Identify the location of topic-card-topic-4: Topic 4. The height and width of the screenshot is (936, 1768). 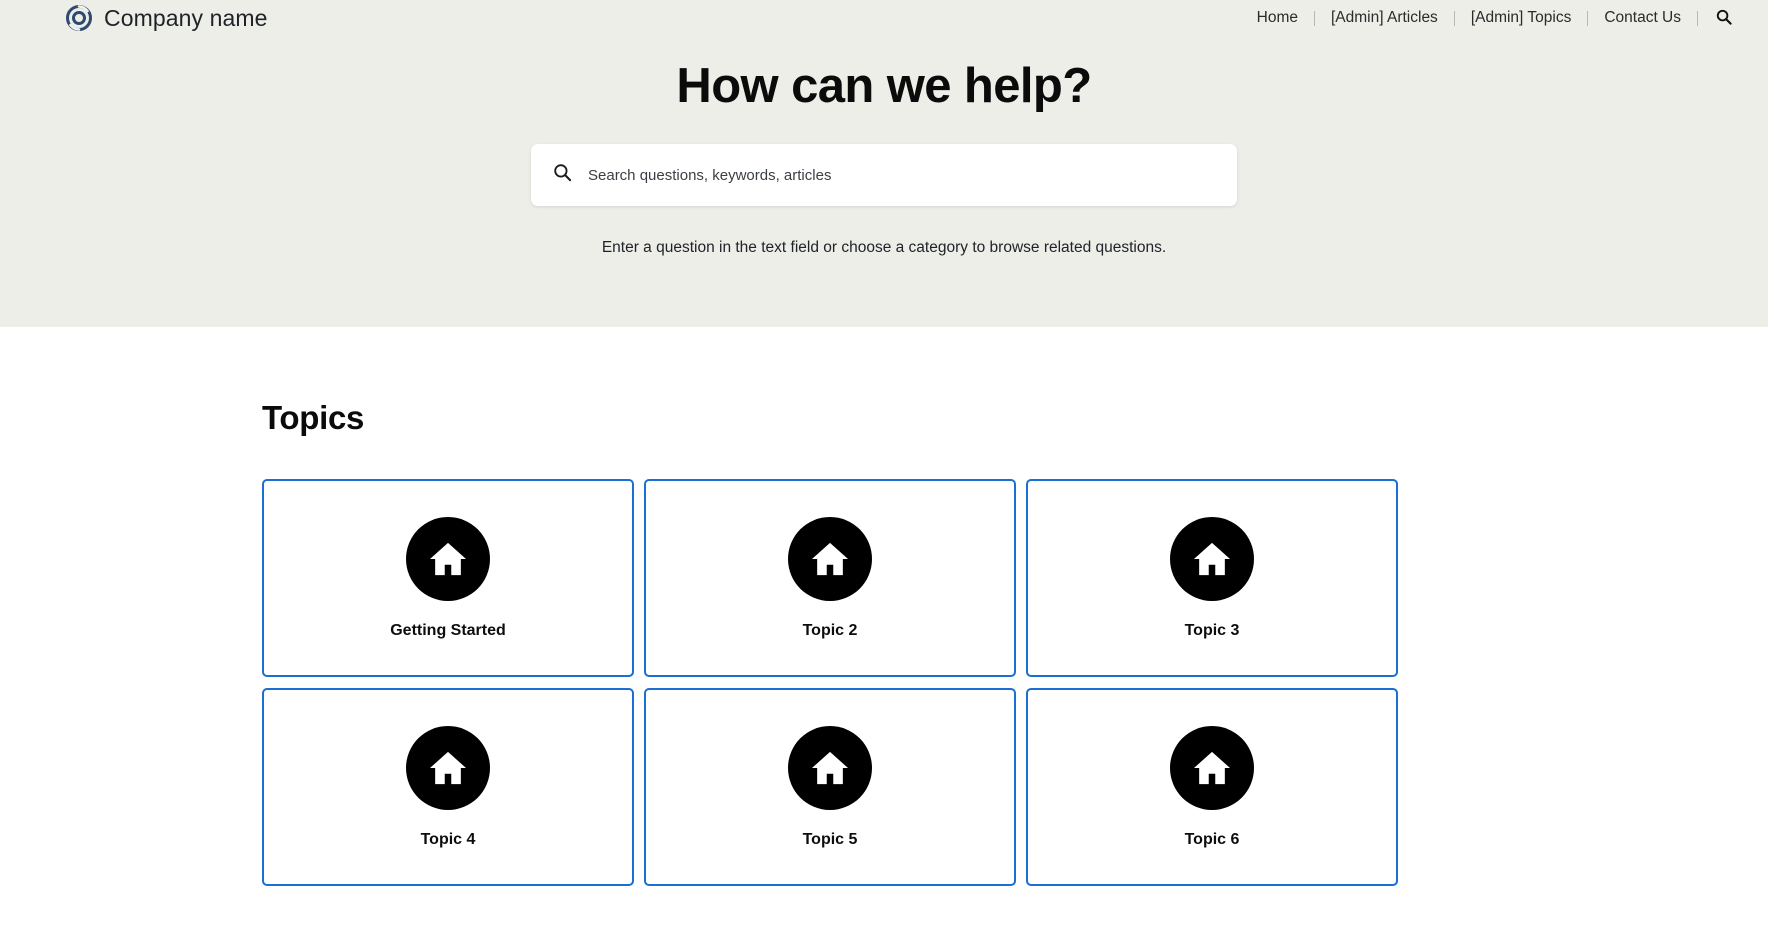
(448, 787).